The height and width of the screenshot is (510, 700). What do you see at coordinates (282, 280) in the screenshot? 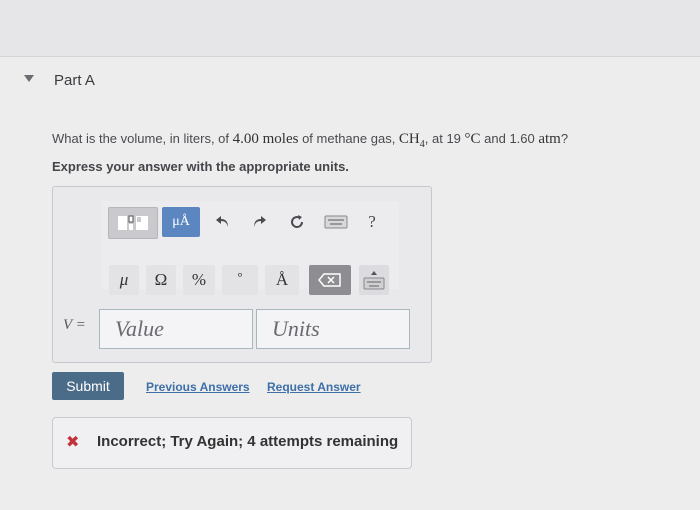
I see `symbol-angstrom-button: Å` at bounding box center [282, 280].